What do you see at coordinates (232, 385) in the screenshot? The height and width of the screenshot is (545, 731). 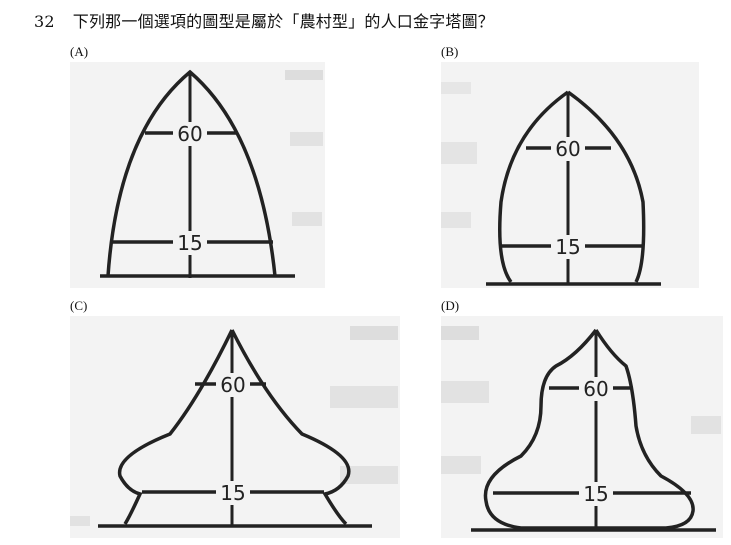 I see `age-label-60-c: 60` at bounding box center [232, 385].